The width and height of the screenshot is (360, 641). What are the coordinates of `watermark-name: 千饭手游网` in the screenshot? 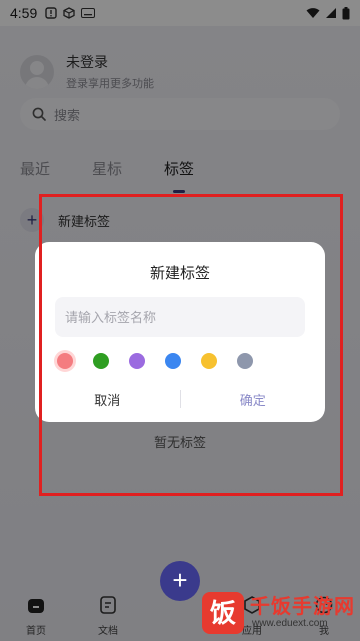 It's located at (302, 607).